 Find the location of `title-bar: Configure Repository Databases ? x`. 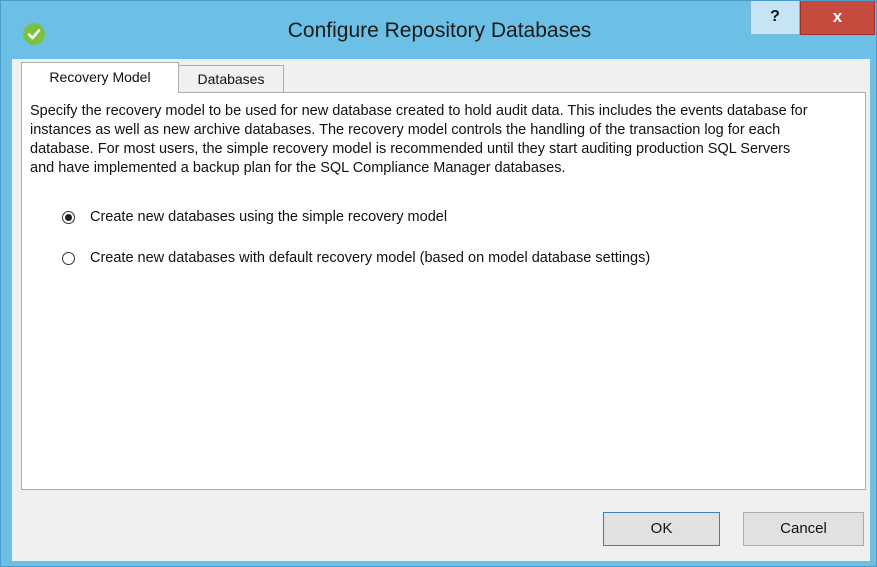

title-bar: Configure Repository Databases ? x is located at coordinates (438, 30).